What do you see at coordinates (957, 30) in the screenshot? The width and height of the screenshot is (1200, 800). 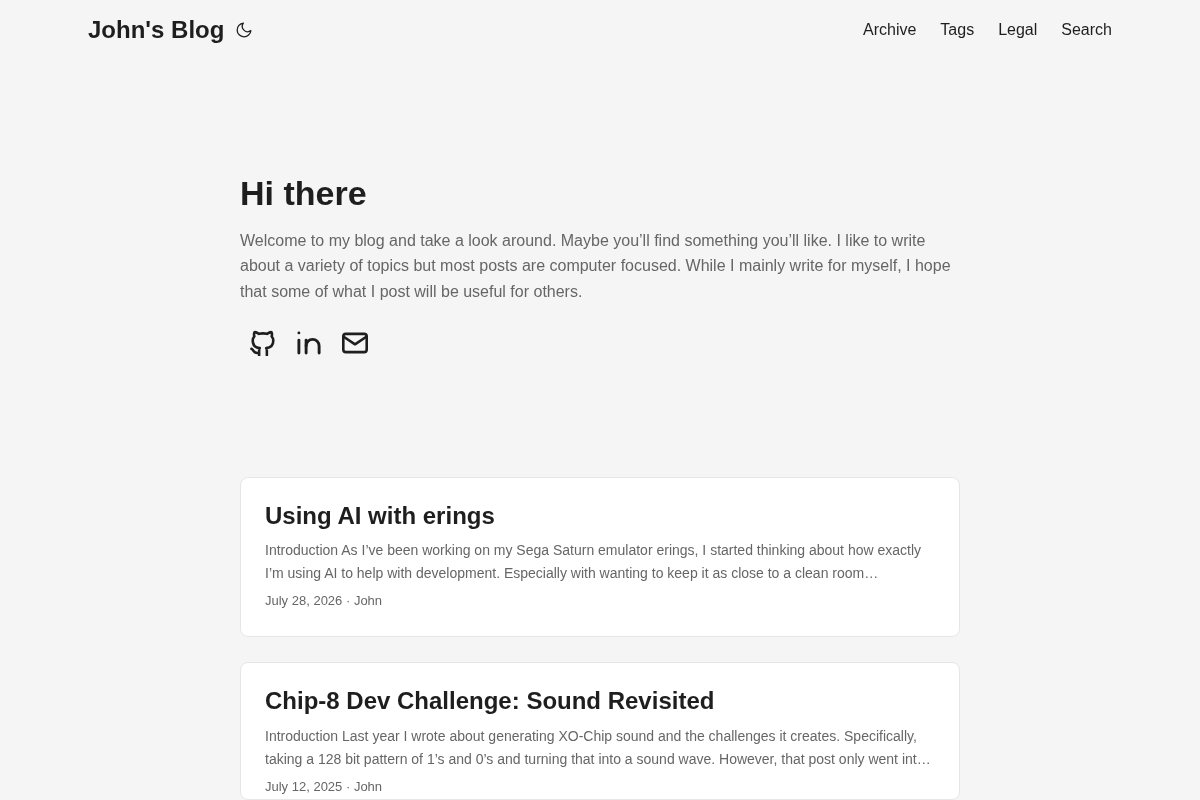 I see `nav-link: Tags` at bounding box center [957, 30].